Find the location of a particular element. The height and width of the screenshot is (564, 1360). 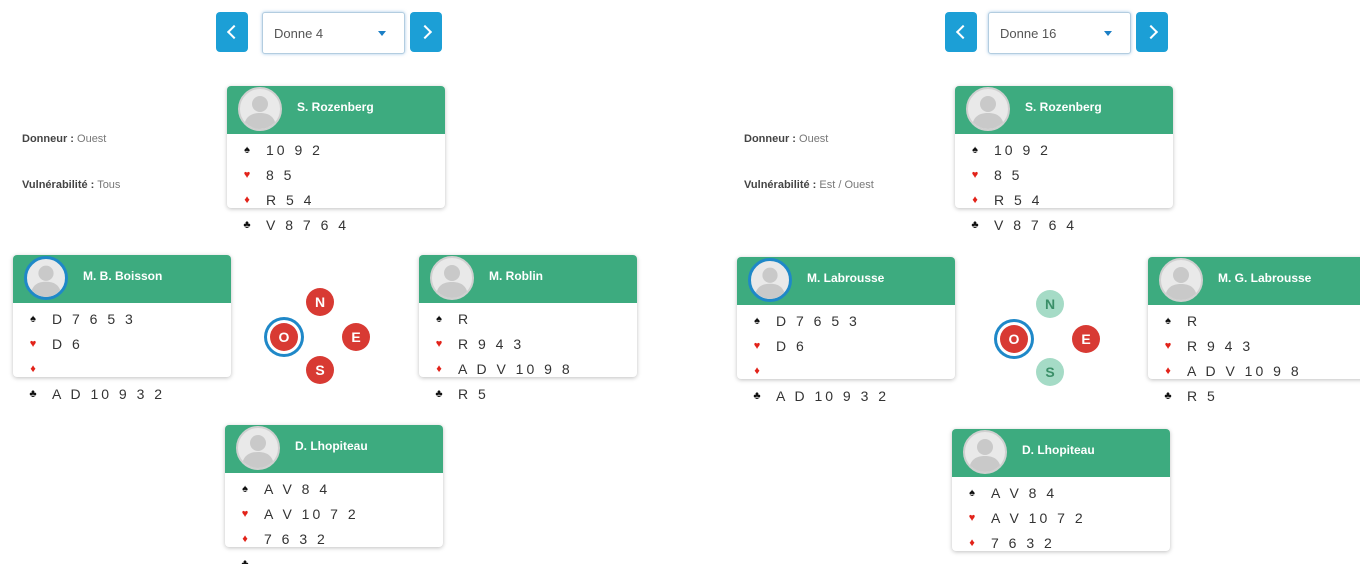

cards: 7 6 3 2 is located at coordinates (296, 539).